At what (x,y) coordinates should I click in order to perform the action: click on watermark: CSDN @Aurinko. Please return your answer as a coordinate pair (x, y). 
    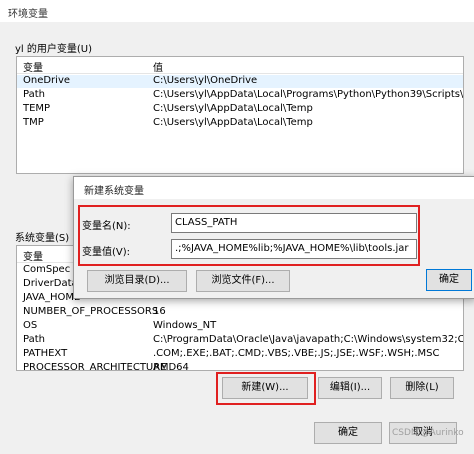
    Looking at the image, I should click on (428, 433).